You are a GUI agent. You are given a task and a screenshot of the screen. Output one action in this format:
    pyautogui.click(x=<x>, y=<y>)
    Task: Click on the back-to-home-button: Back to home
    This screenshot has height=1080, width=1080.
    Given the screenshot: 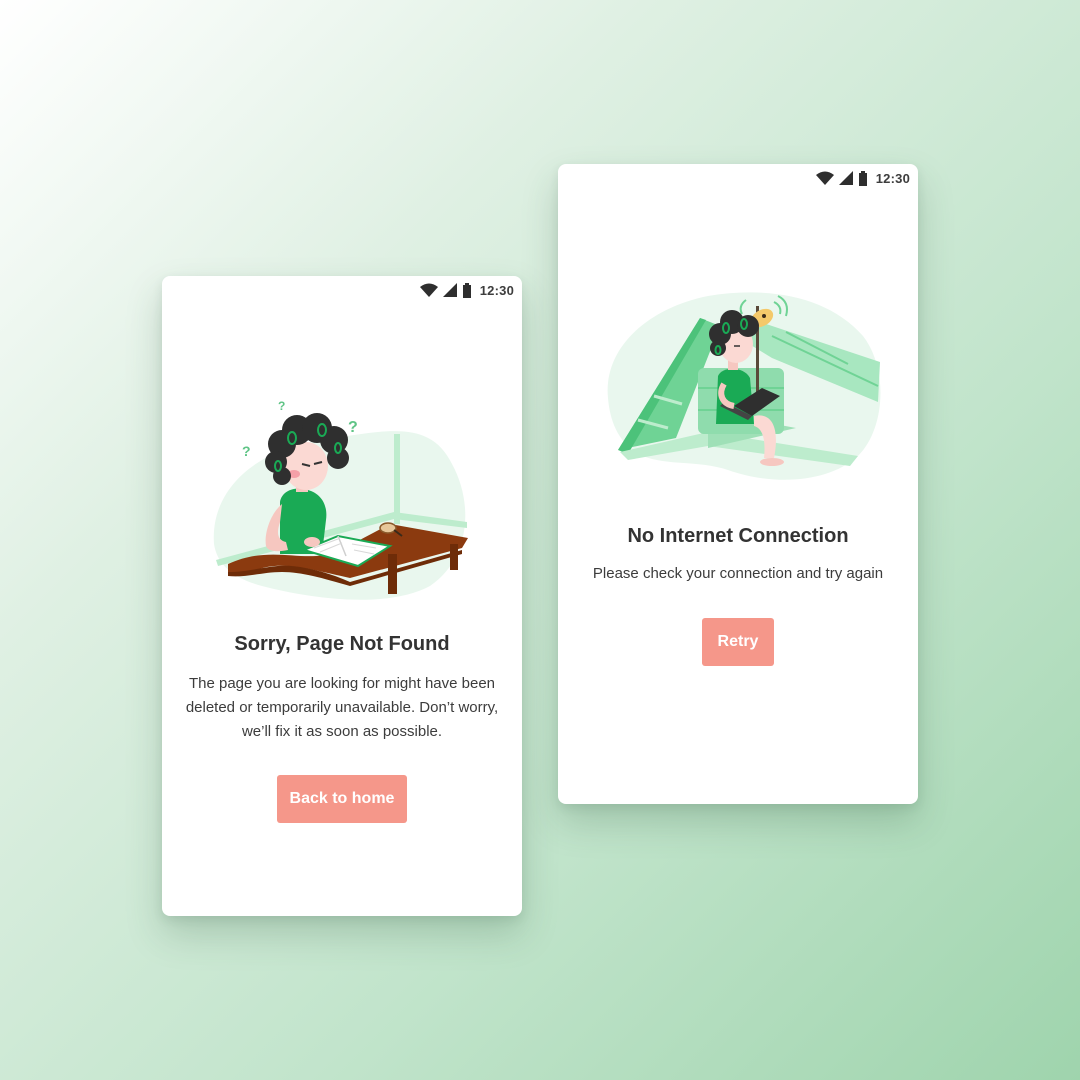 What is the action you would take?
    pyautogui.click(x=342, y=799)
    